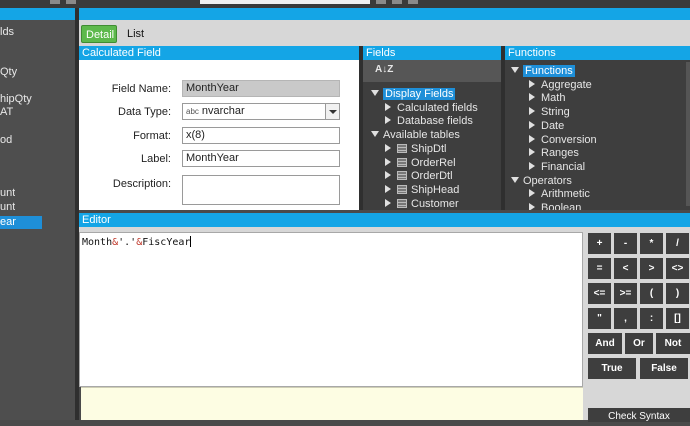  What do you see at coordinates (261, 135) in the screenshot?
I see `format-input: x(8)` at bounding box center [261, 135].